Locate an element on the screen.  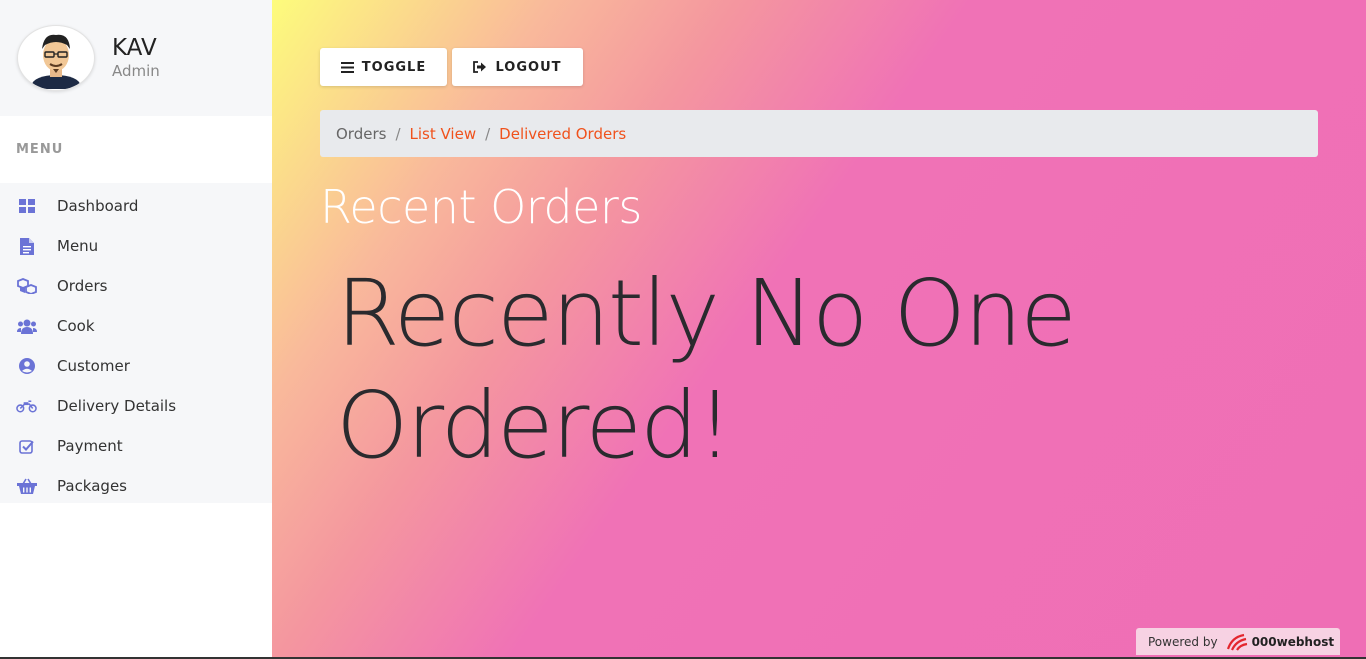
toggle-button: TOGGLE is located at coordinates (383, 67).